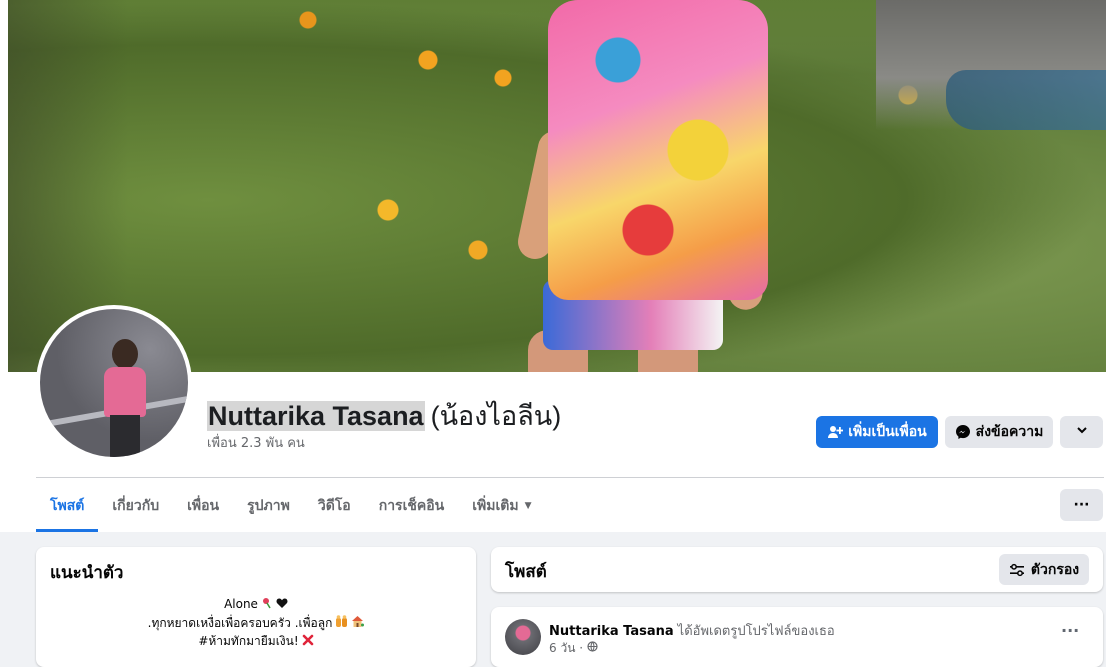 Image resolution: width=1106 pixels, height=667 pixels. I want to click on filter-label: ตัวกรอง, so click(1055, 569).